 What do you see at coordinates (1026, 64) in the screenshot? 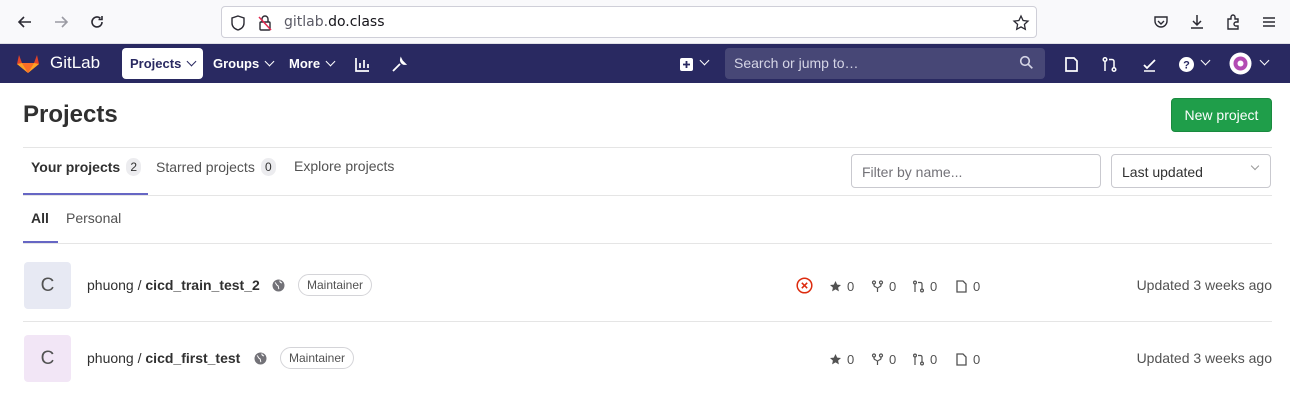
I see `search-icon` at bounding box center [1026, 64].